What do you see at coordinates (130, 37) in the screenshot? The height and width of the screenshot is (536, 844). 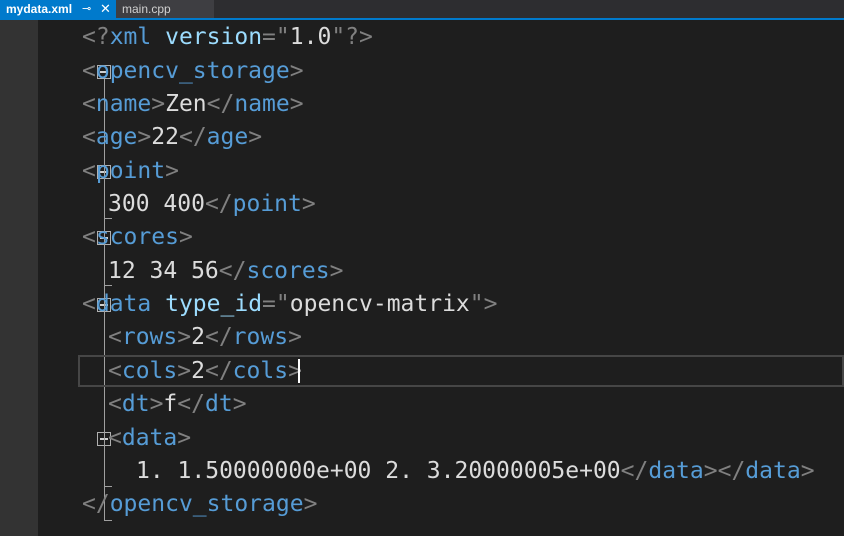 I see `xml-declaration-name: xml` at bounding box center [130, 37].